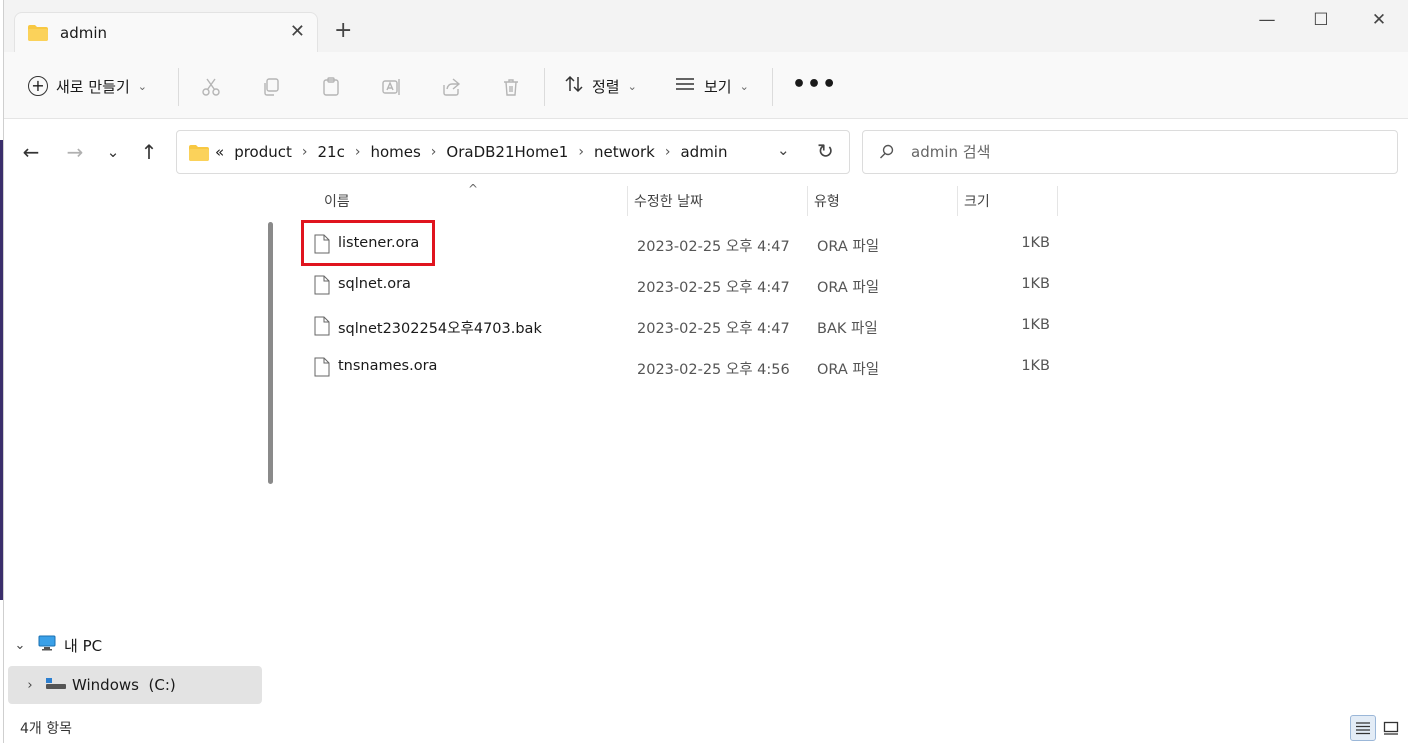 This screenshot has height=743, width=1408. I want to click on sidebar-item-label: Windows (C:), so click(124, 685).